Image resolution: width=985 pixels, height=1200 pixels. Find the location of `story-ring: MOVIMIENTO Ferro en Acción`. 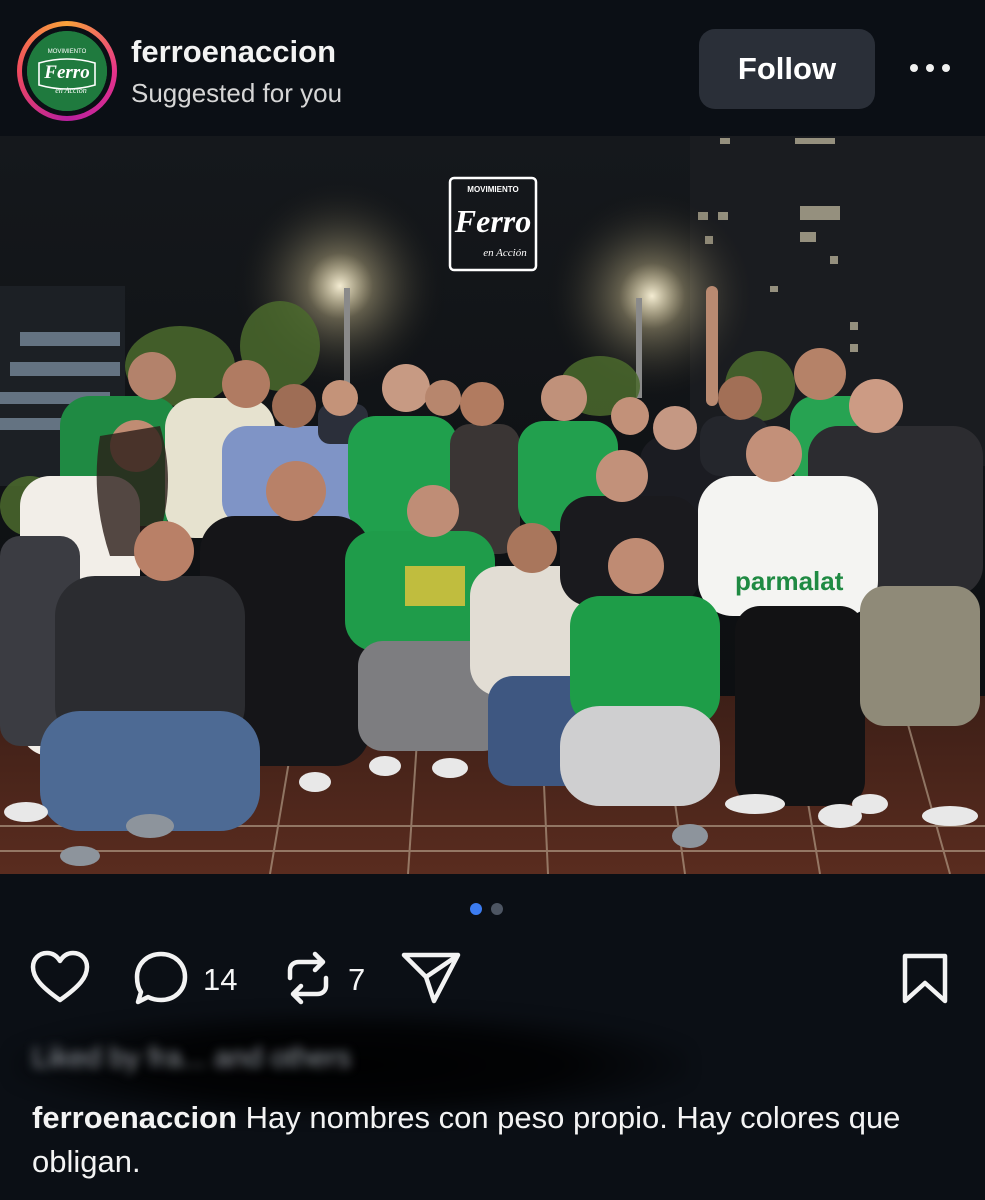

story-ring: MOVIMIENTO Ferro en Acción is located at coordinates (67, 71).